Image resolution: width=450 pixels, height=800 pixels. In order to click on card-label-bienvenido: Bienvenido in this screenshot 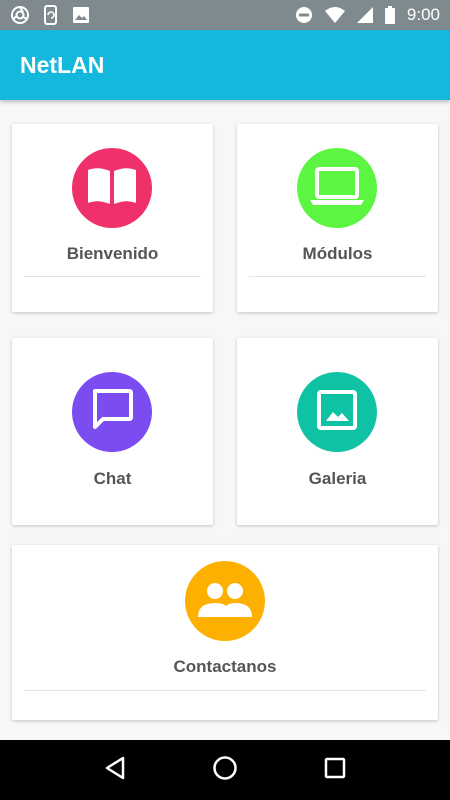, I will do `click(112, 253)`.